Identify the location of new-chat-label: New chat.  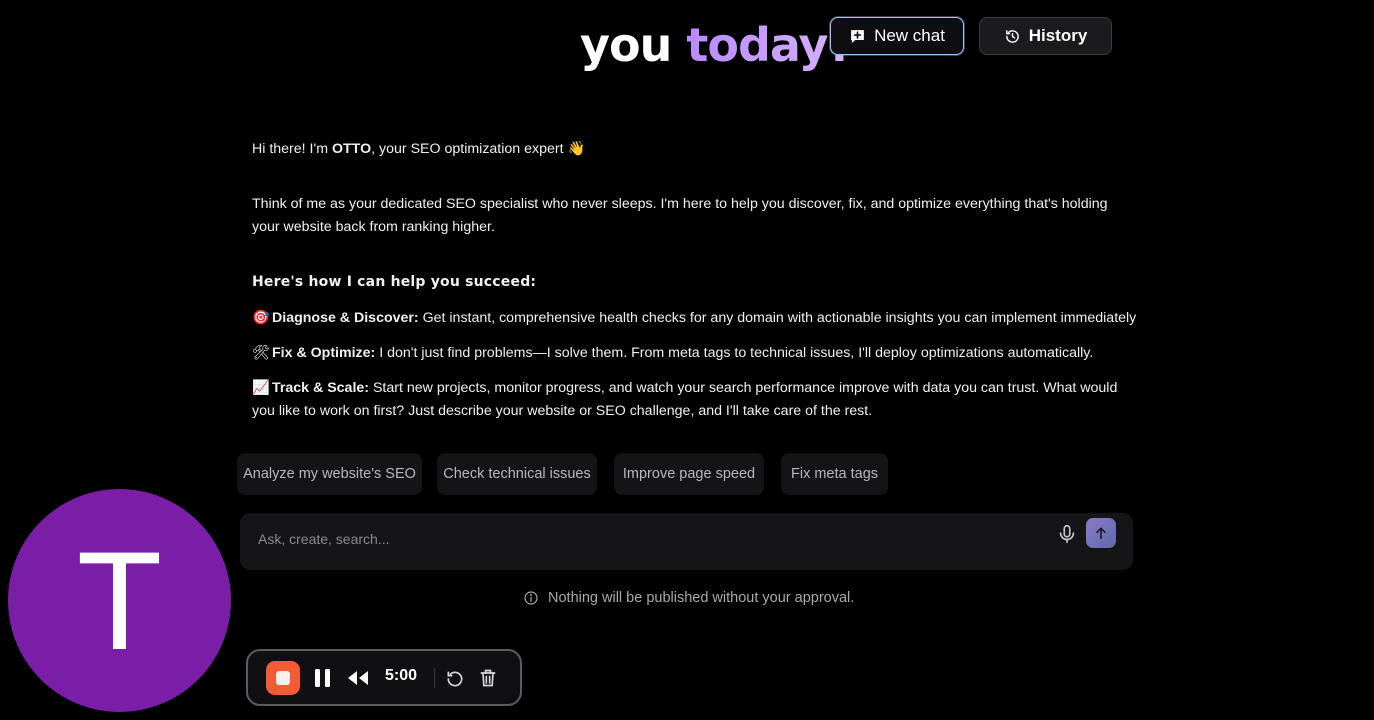
(909, 35).